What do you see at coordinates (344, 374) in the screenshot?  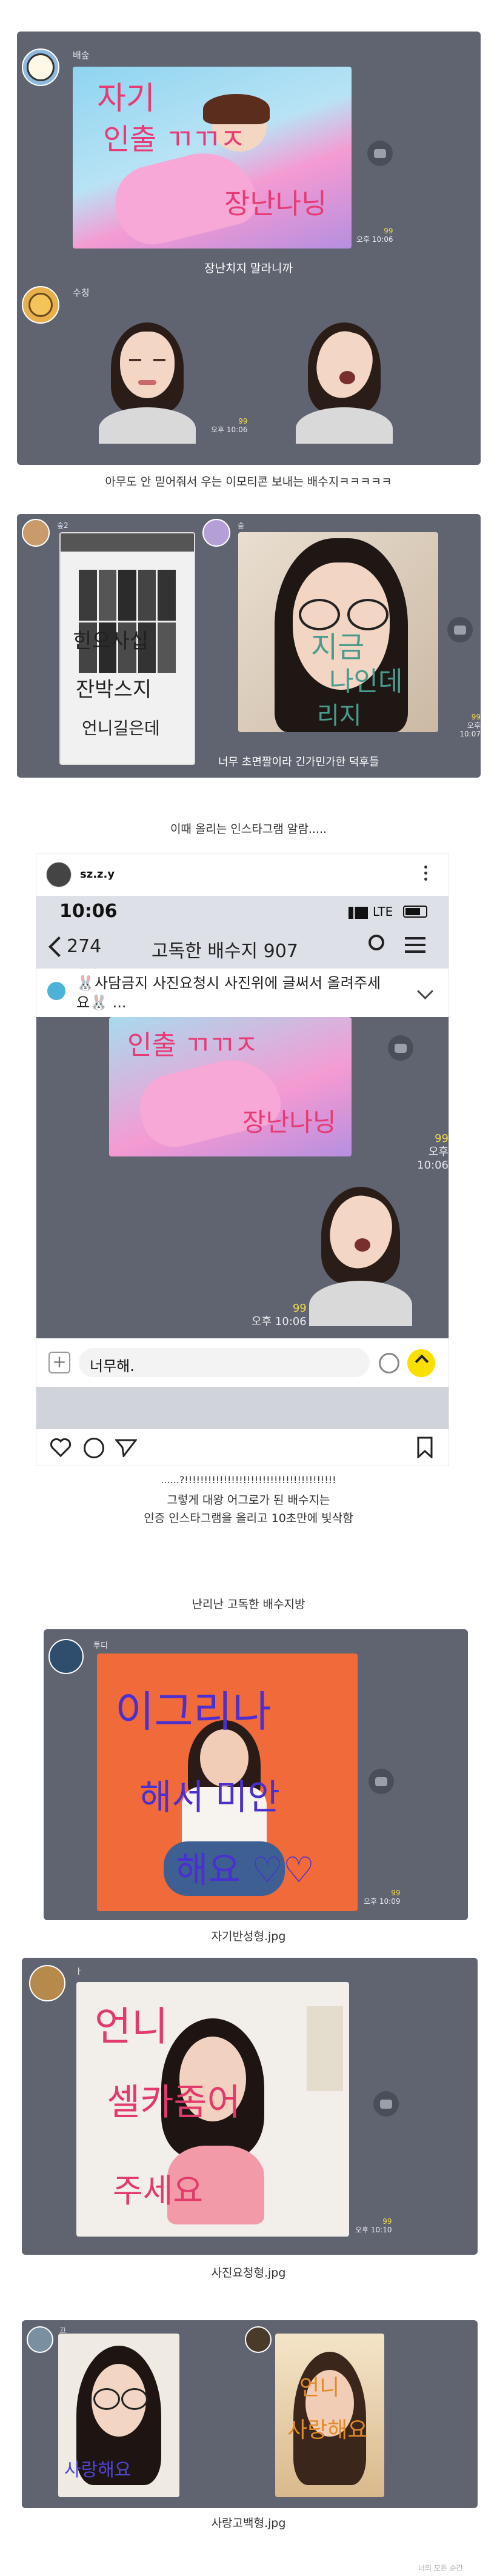 I see `crying-sticker-right` at bounding box center [344, 374].